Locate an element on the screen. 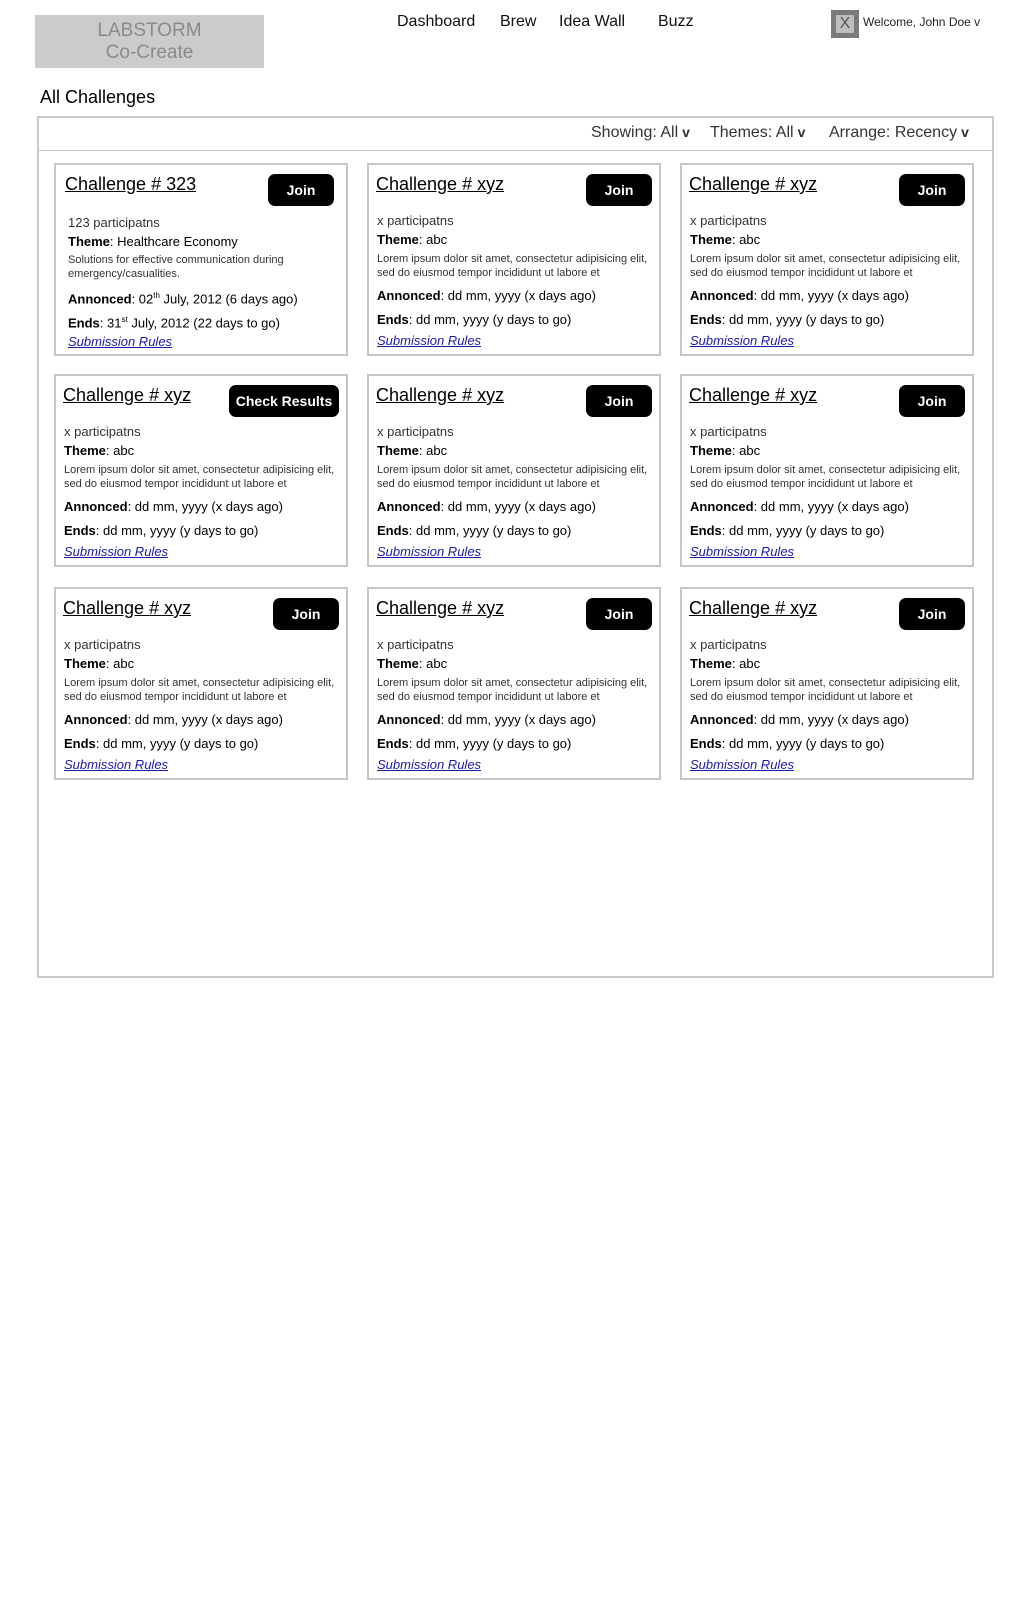  nav-brew: Brew is located at coordinates (518, 22).